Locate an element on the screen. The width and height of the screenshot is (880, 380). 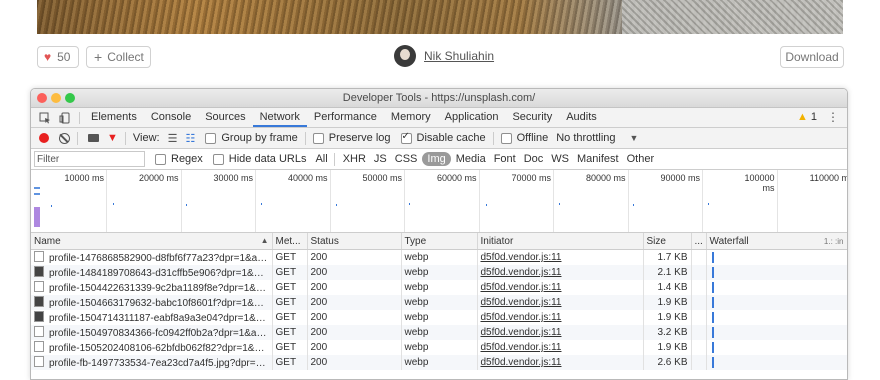
filter-type-font: Font is located at coordinates (505, 159).